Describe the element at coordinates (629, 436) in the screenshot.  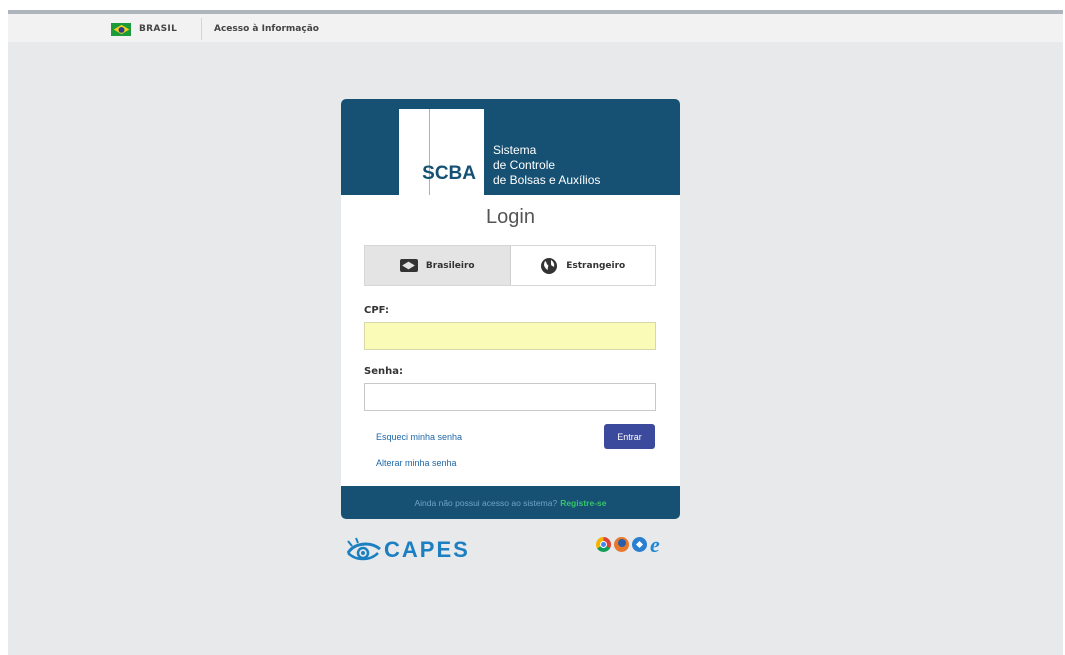
I see `enter-button: Entrar` at that location.